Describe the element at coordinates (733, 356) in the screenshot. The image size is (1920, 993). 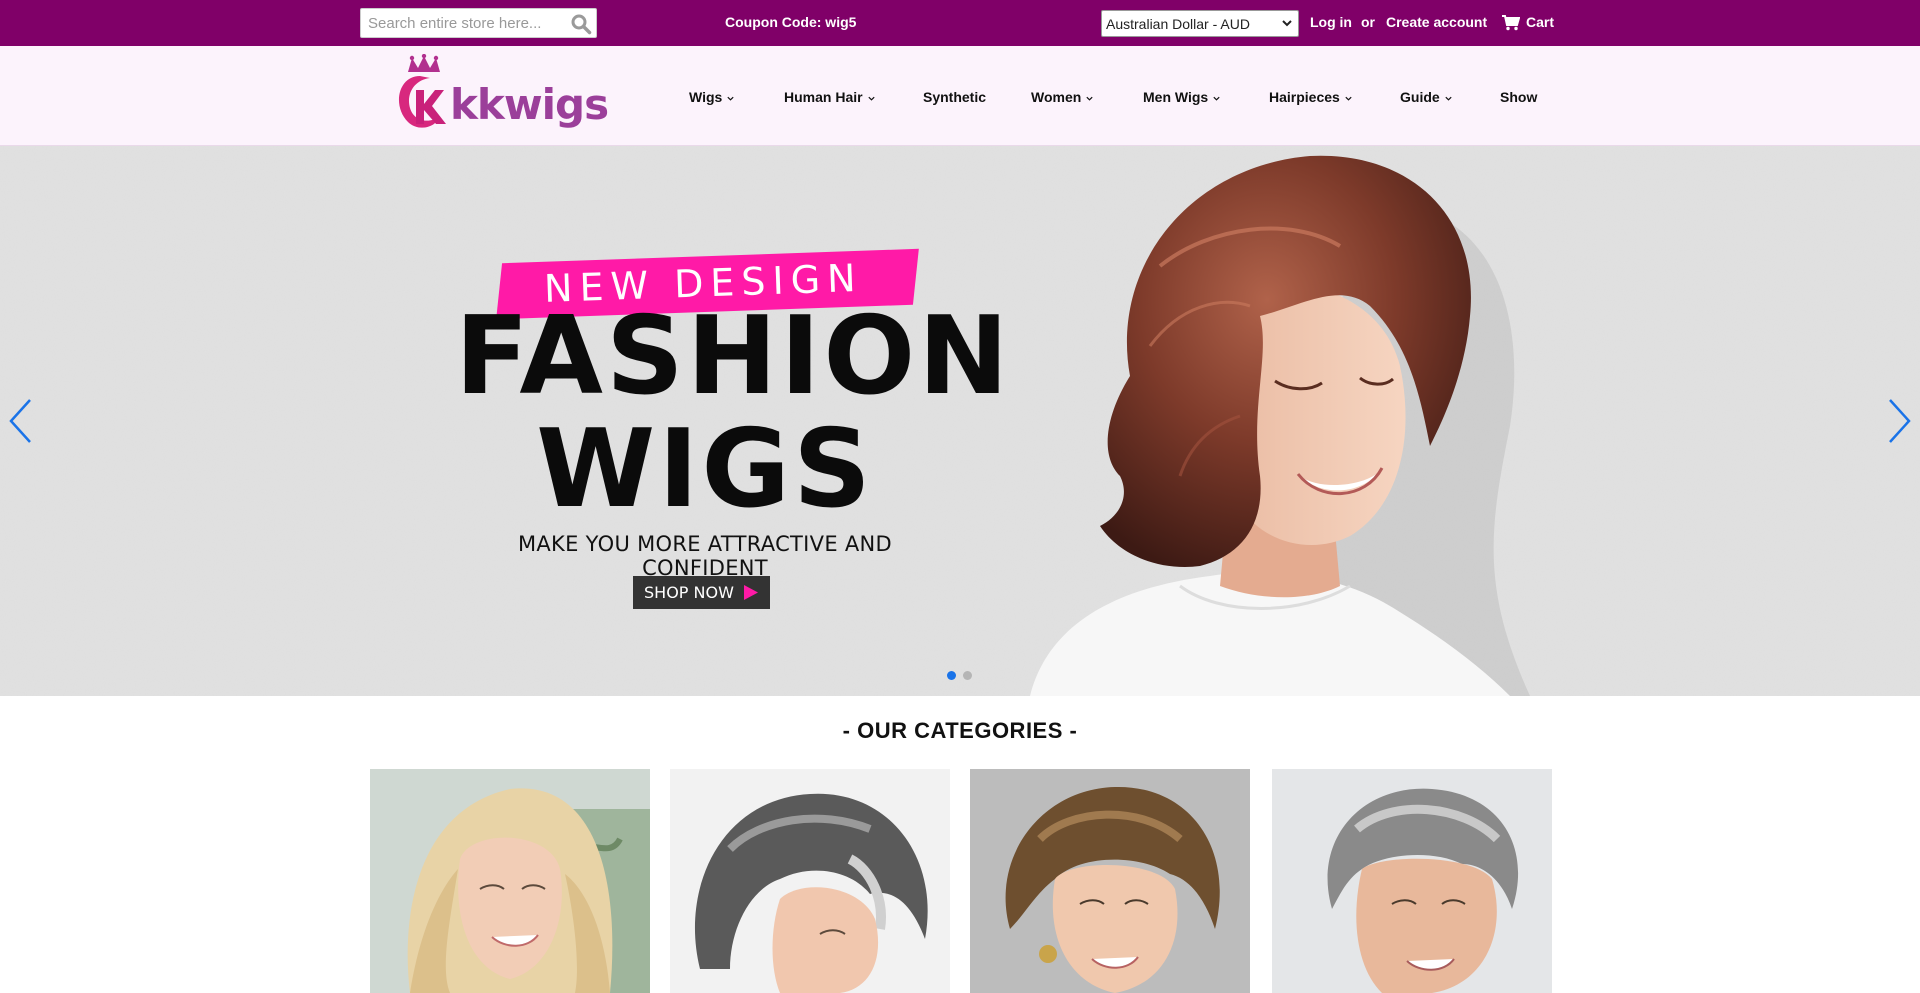
I see `hero-headline-line1: FASHION` at that location.